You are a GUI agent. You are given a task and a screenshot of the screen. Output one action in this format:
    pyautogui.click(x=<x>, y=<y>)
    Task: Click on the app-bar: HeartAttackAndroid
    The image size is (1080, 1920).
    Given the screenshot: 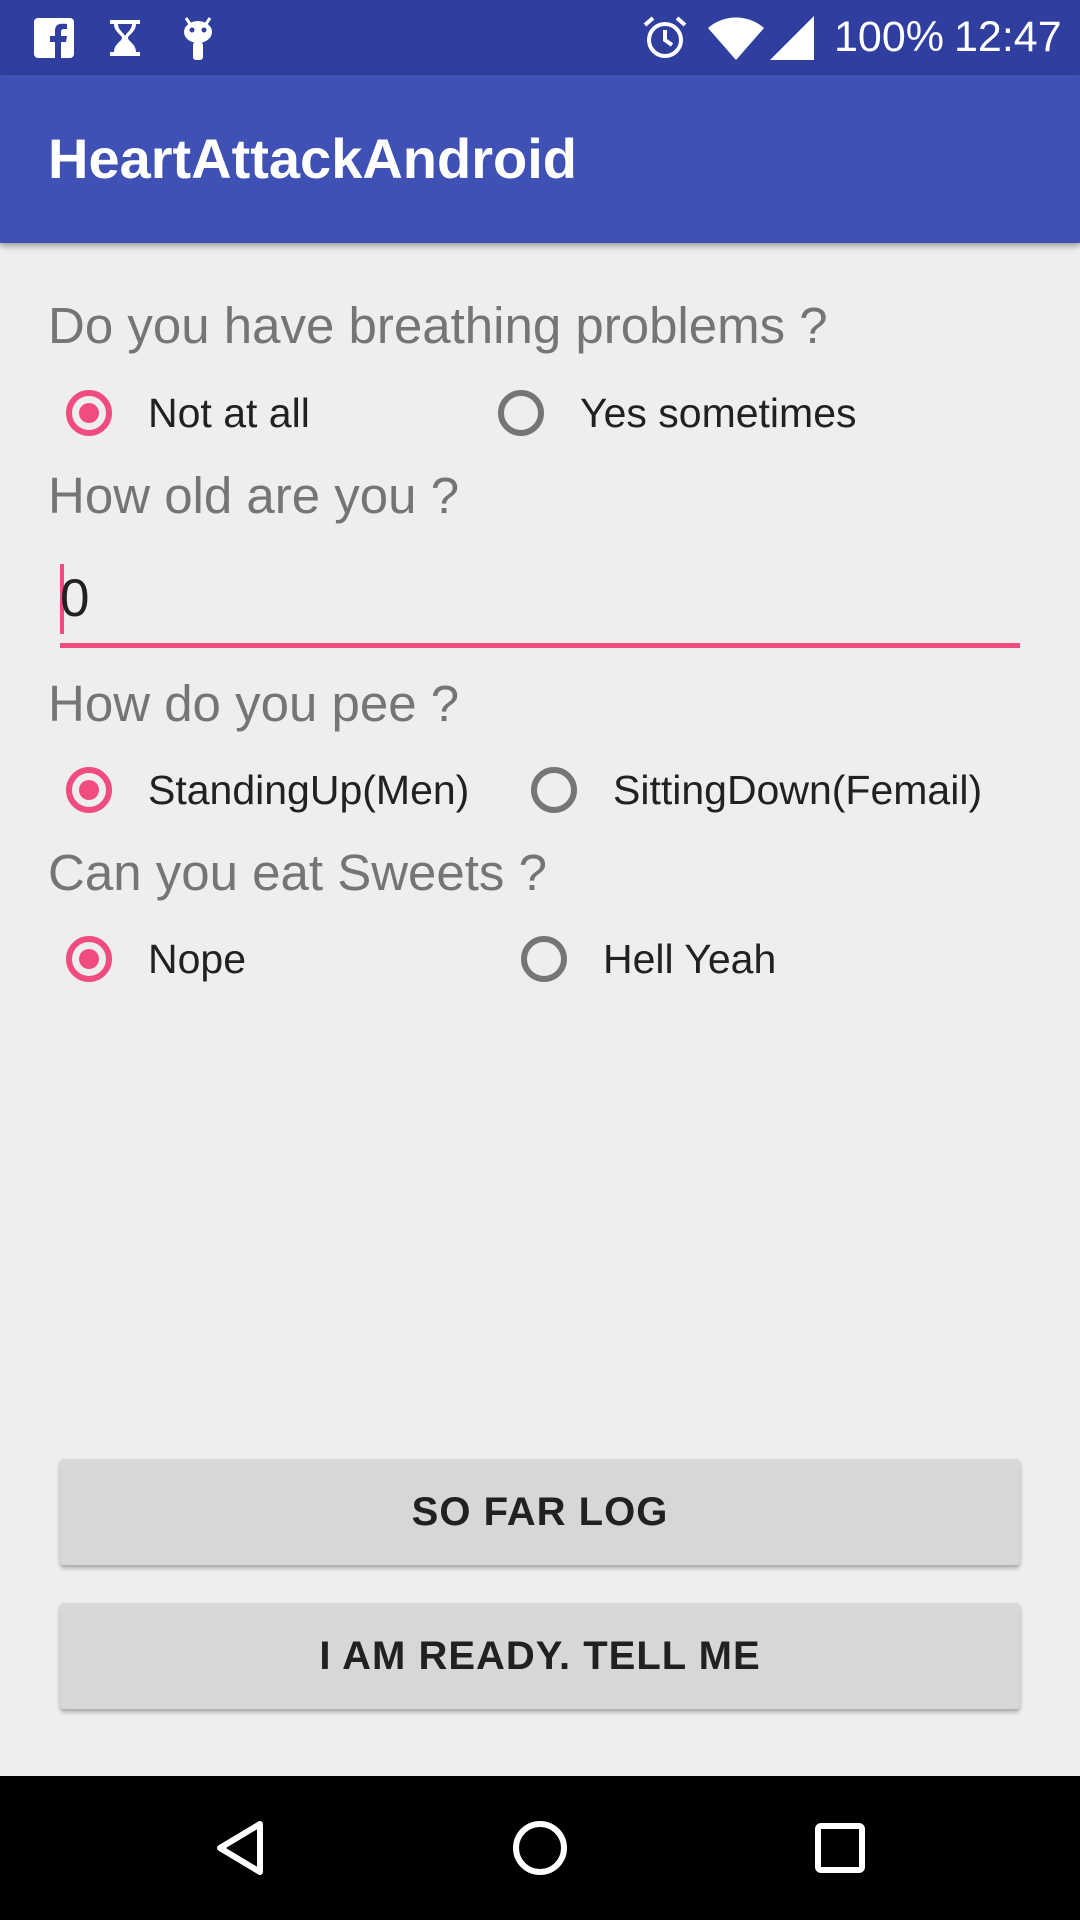 What is the action you would take?
    pyautogui.click(x=540, y=159)
    